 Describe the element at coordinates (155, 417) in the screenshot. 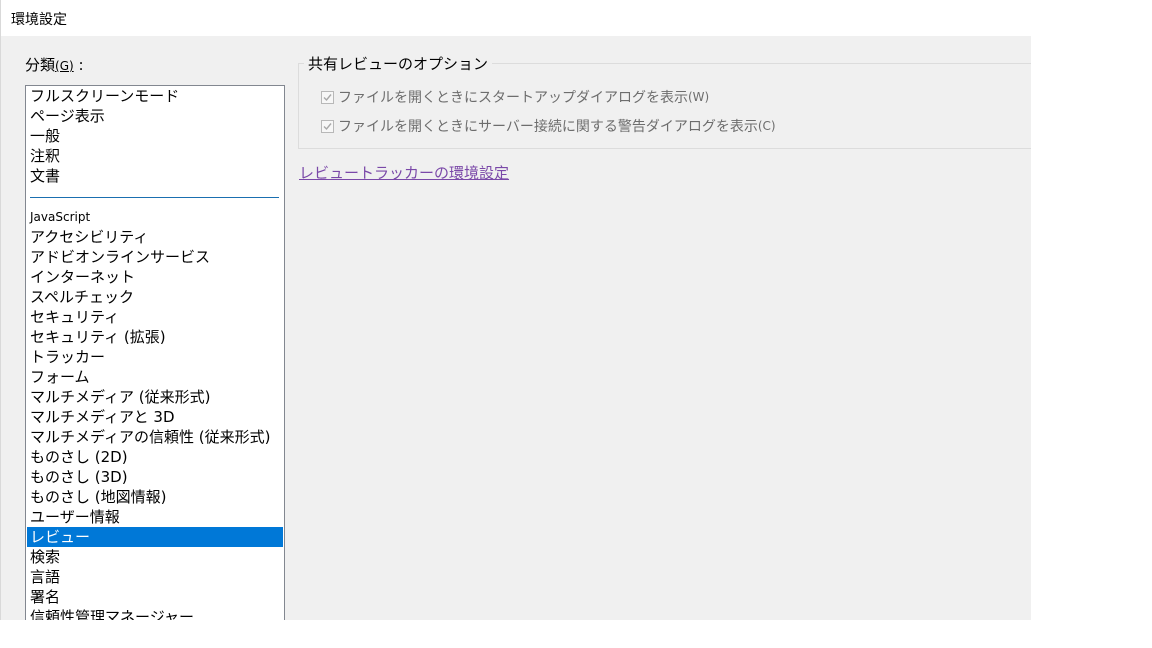

I see `list-item-multimedia-3d: マルチメディアと 3D` at that location.